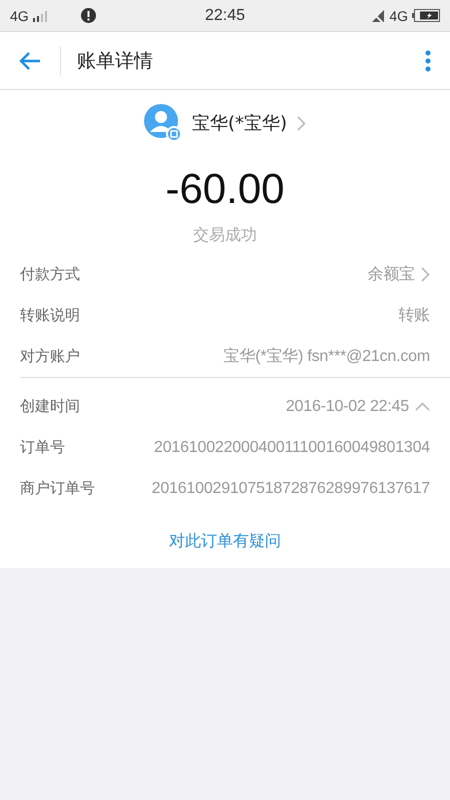 This screenshot has height=800, width=450. Describe the element at coordinates (58, 488) in the screenshot. I see `field-label: 商户订单号` at that location.